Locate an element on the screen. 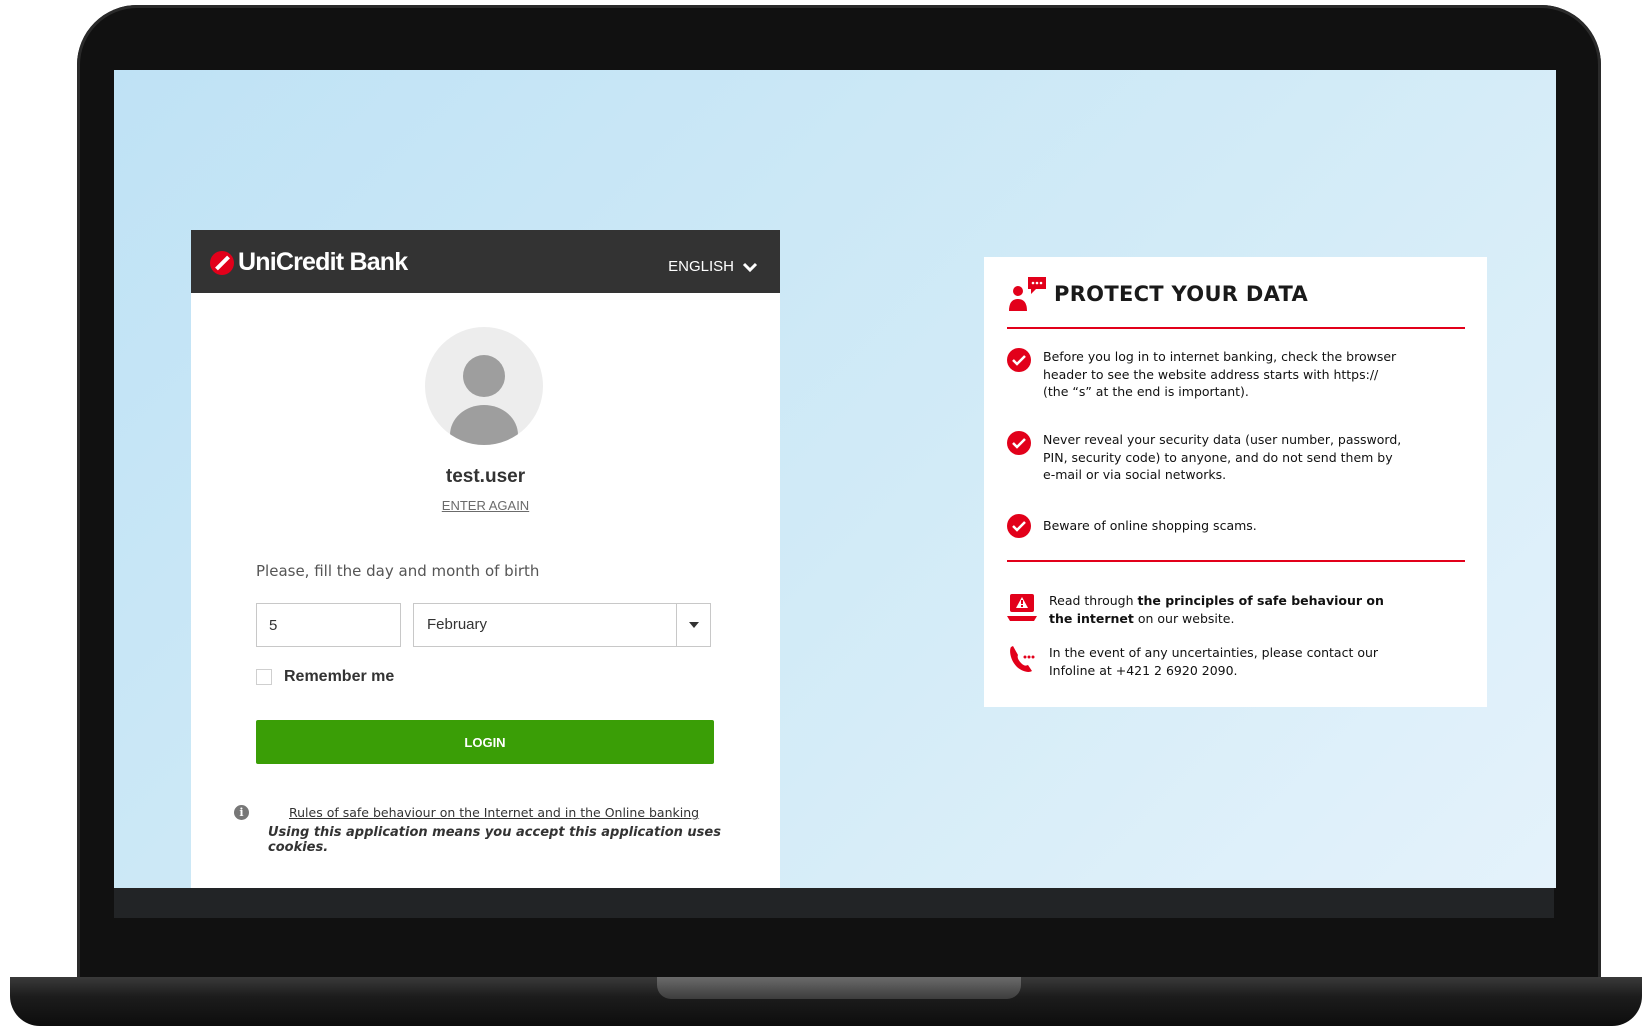 Image resolution: width=1650 pixels, height=1026 pixels. chevron-down-icon is located at coordinates (750, 267).